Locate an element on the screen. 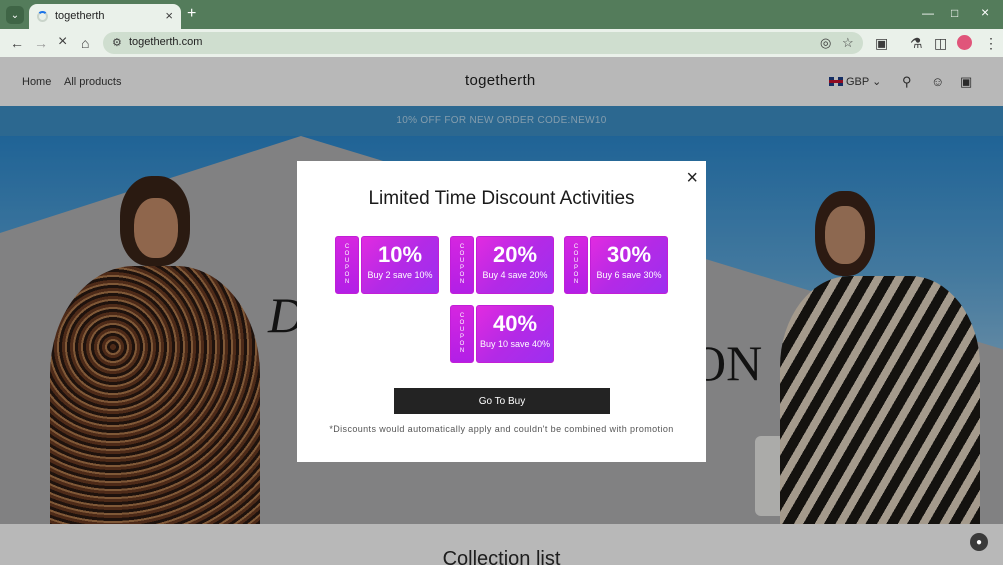  tab-search-button: ⌄ is located at coordinates (15, 15).